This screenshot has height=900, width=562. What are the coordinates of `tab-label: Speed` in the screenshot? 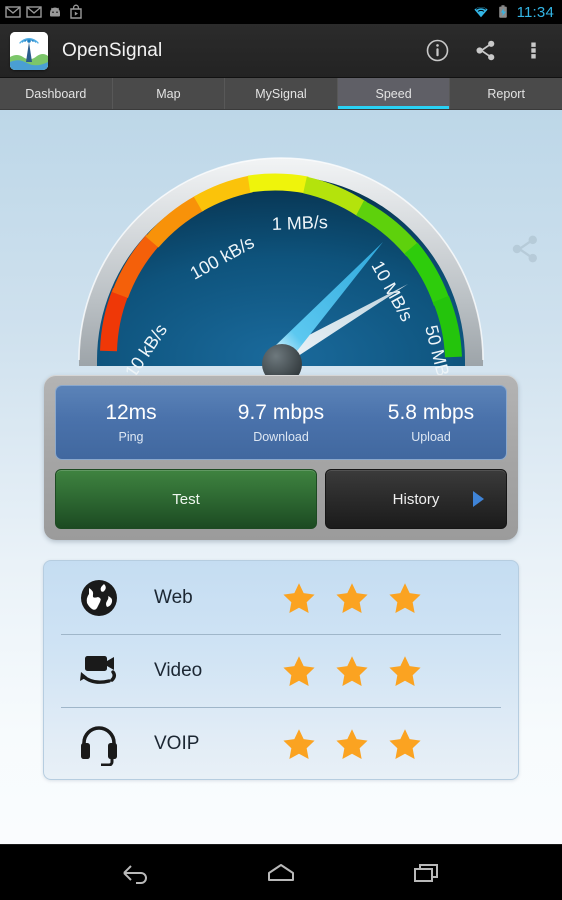 It's located at (393, 93).